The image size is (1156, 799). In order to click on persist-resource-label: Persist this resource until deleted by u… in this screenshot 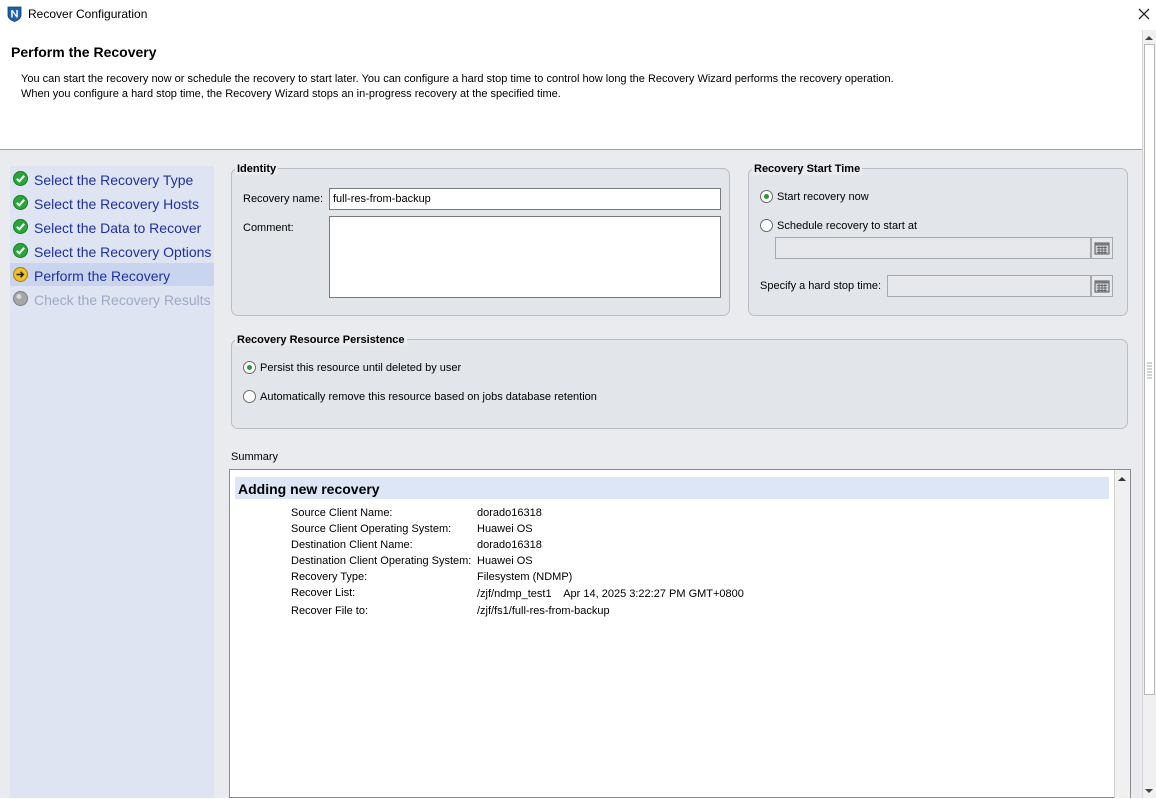, I will do `click(360, 368)`.